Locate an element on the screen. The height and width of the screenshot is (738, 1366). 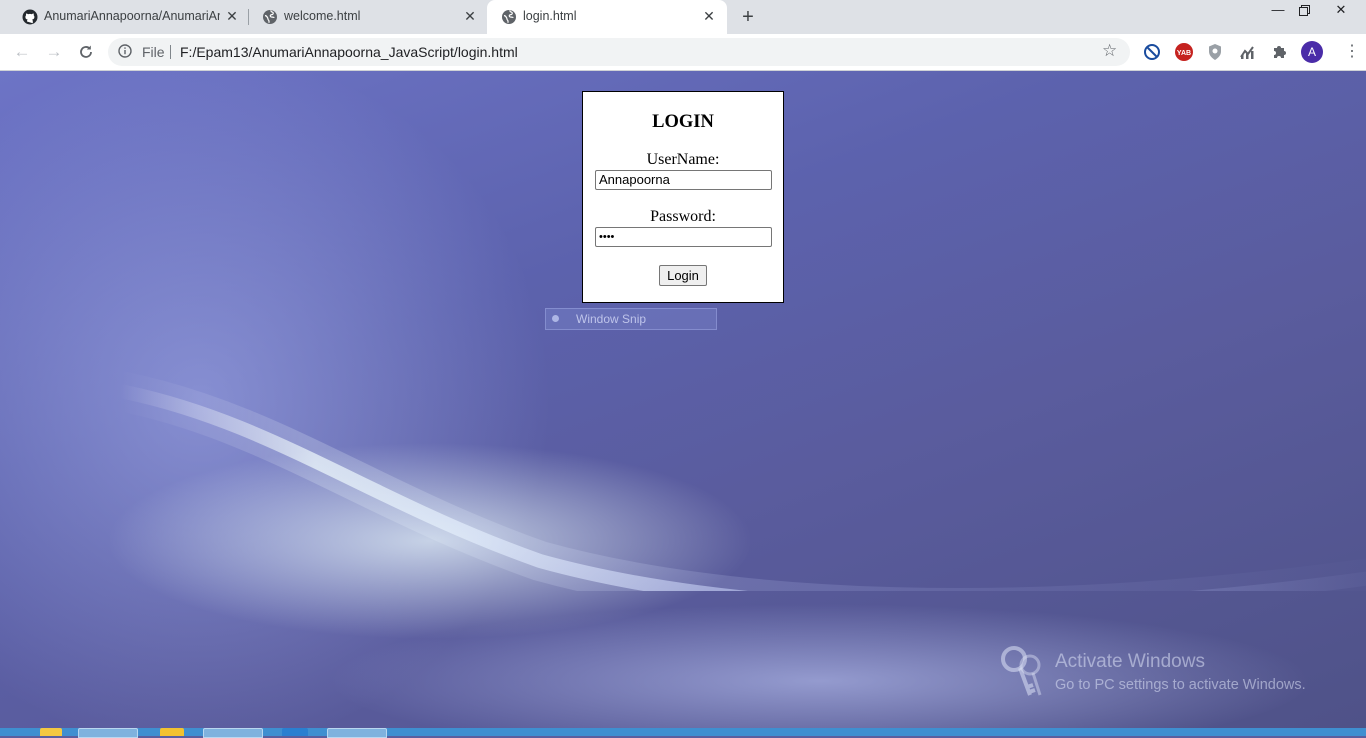
login-button: Login is located at coordinates (683, 275).